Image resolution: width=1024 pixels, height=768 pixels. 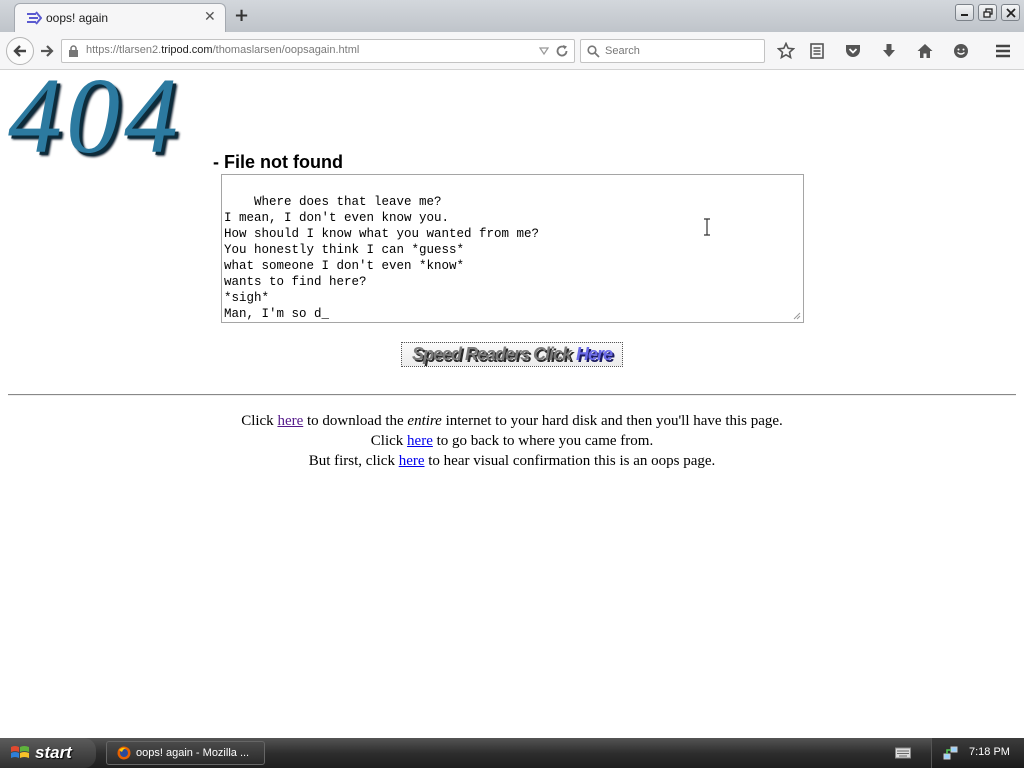 I want to click on tab-oops-again: oops! again ✕, so click(x=120, y=17).